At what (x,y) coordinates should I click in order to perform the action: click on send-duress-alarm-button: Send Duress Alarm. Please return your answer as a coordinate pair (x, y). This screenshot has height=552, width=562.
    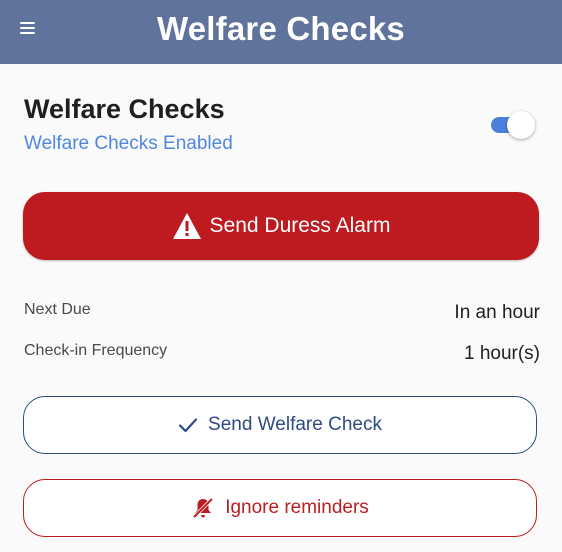
    Looking at the image, I should click on (281, 226).